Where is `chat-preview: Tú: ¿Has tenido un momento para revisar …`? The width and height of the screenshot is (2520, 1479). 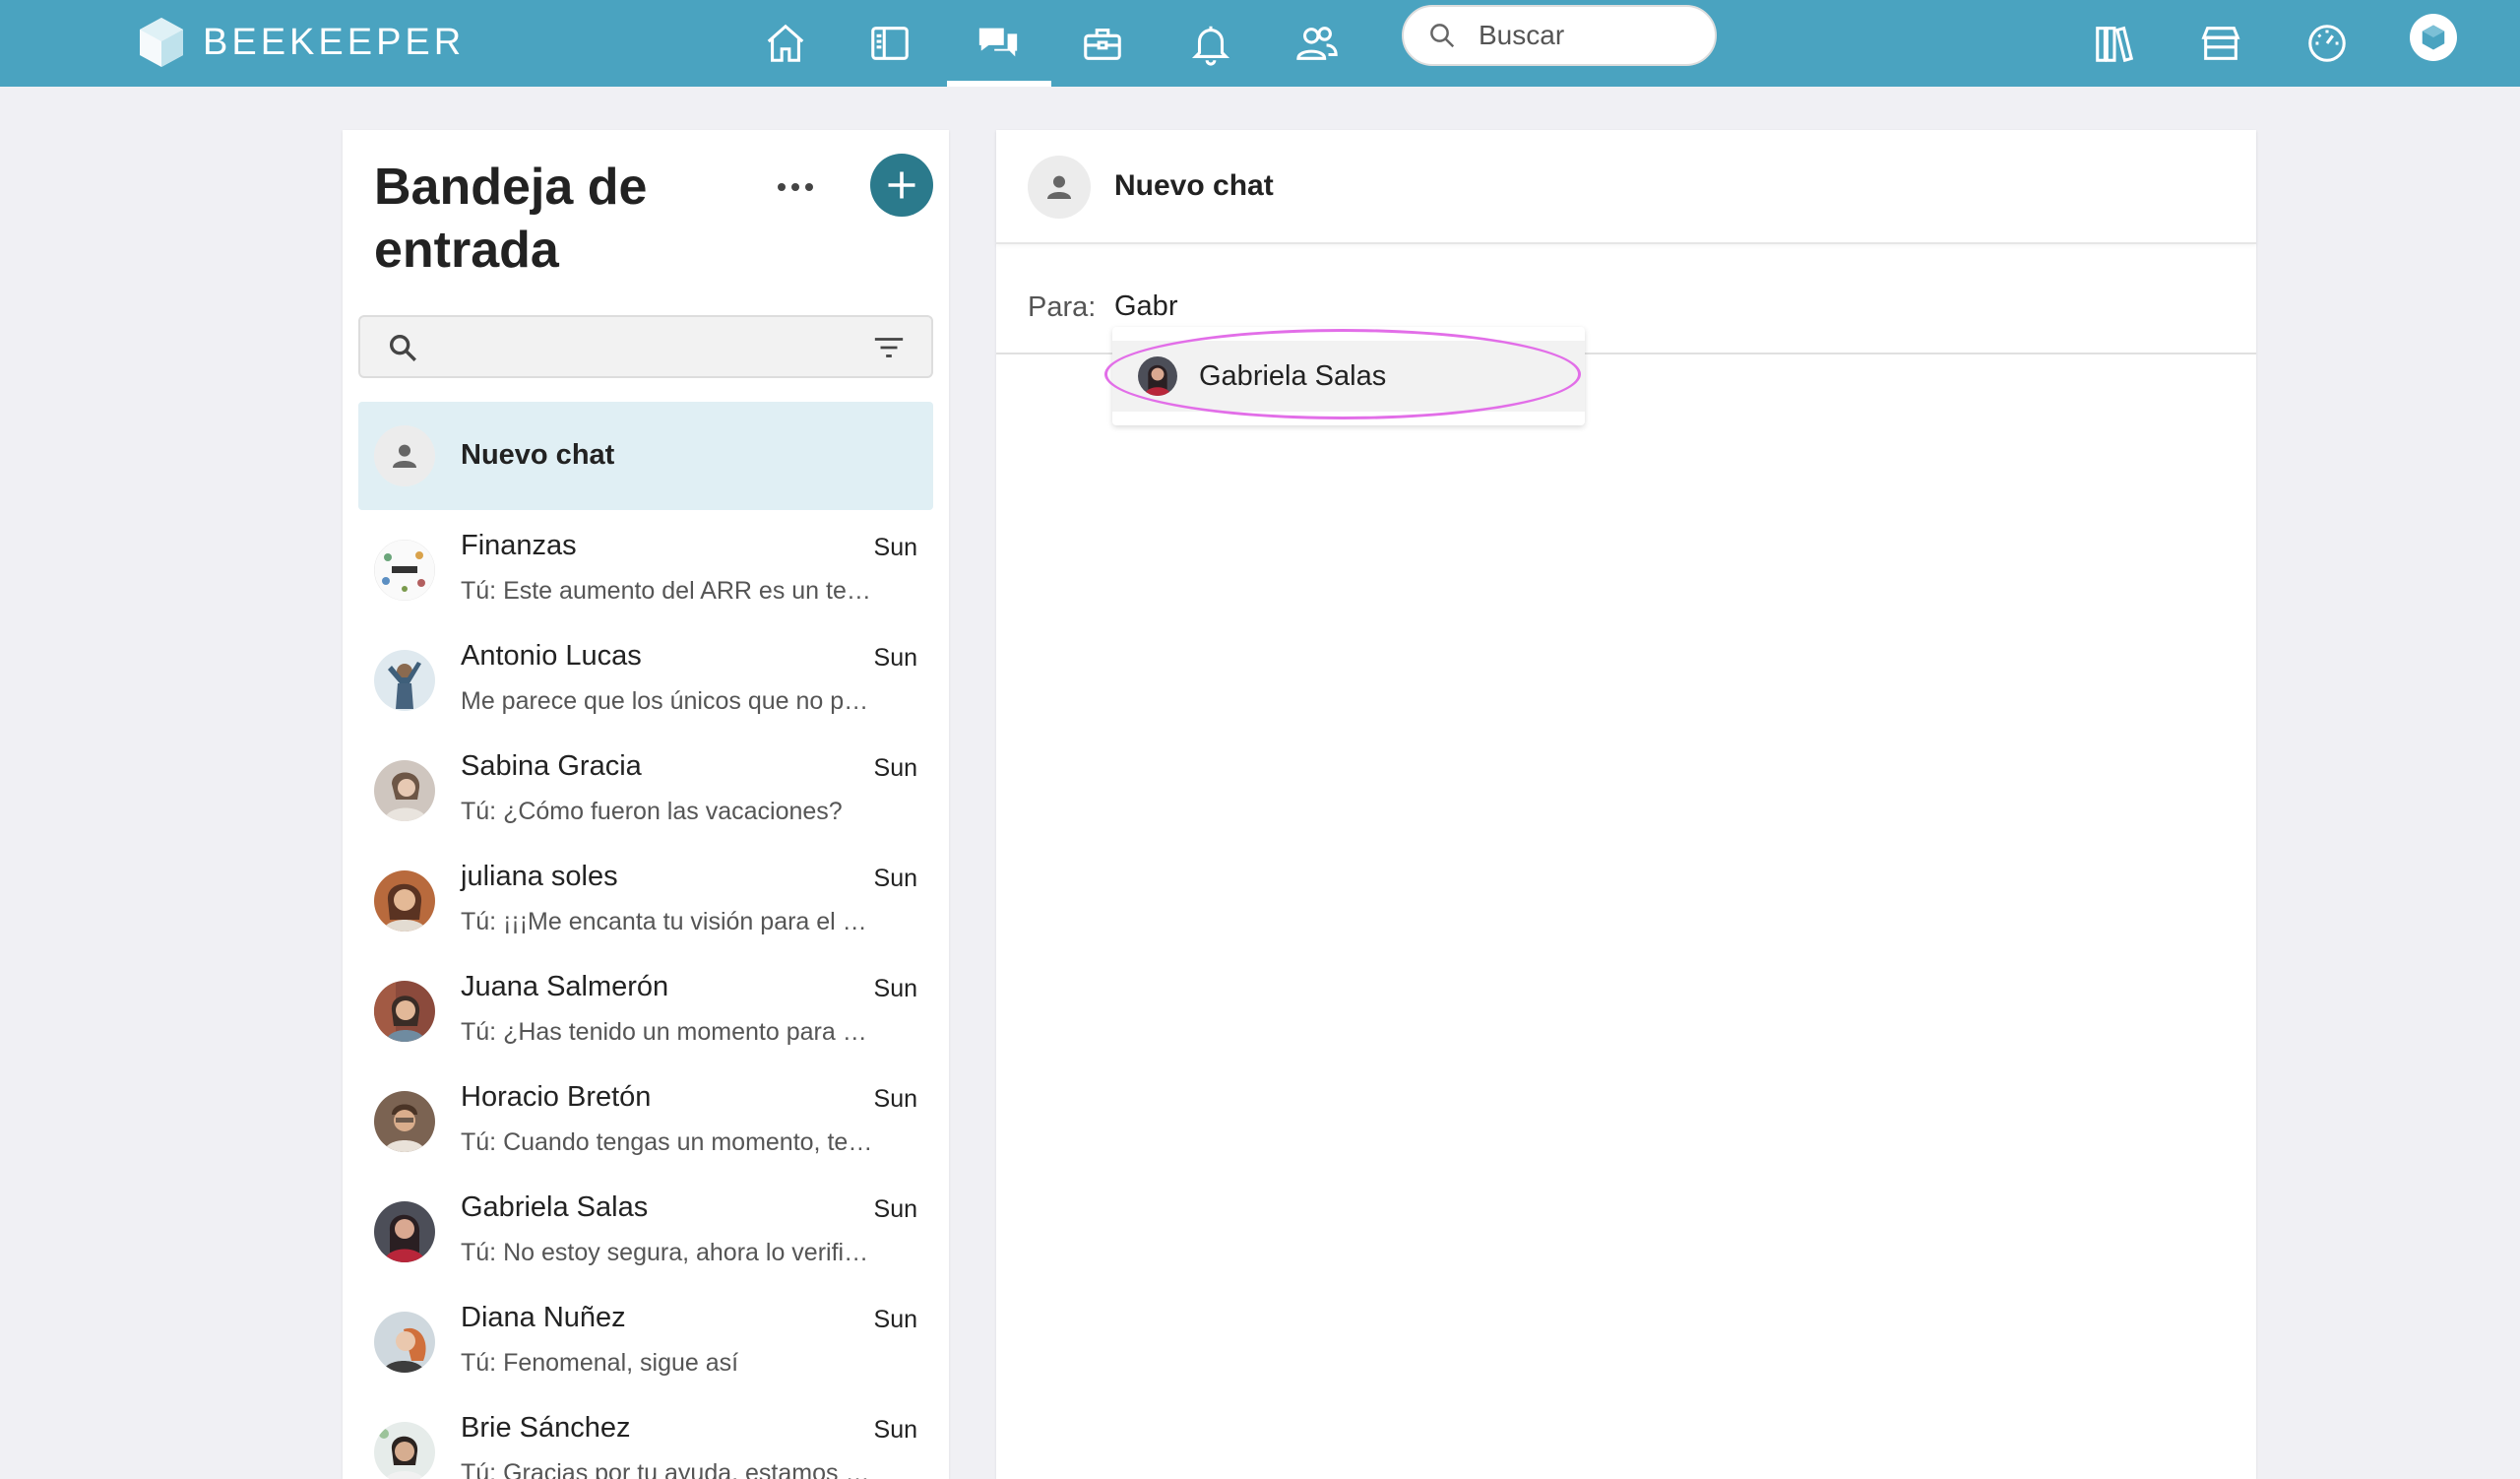
chat-preview: Tú: ¿Has tenido un momento para revisar … is located at coordinates (667, 1032).